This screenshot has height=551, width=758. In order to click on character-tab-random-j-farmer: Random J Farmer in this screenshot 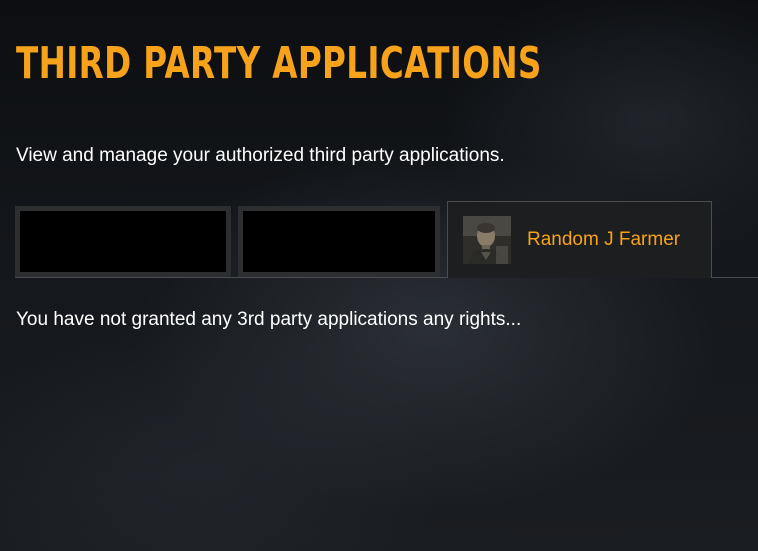, I will do `click(579, 239)`.